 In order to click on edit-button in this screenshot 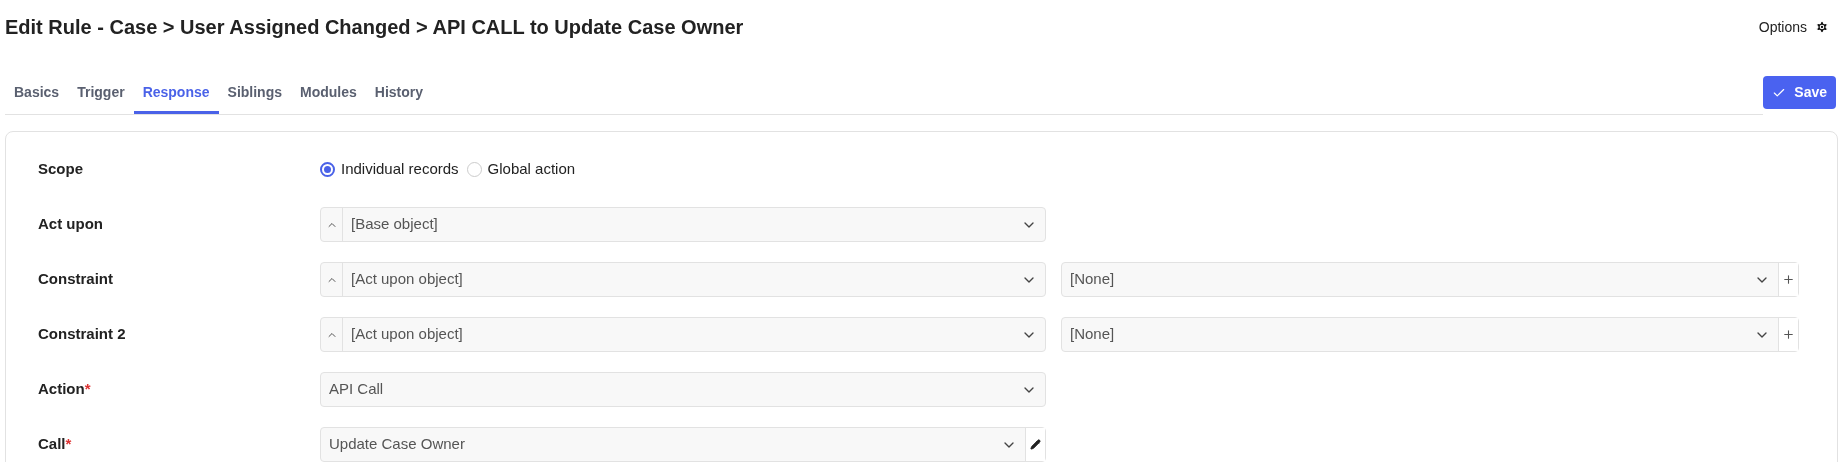, I will do `click(1035, 444)`.